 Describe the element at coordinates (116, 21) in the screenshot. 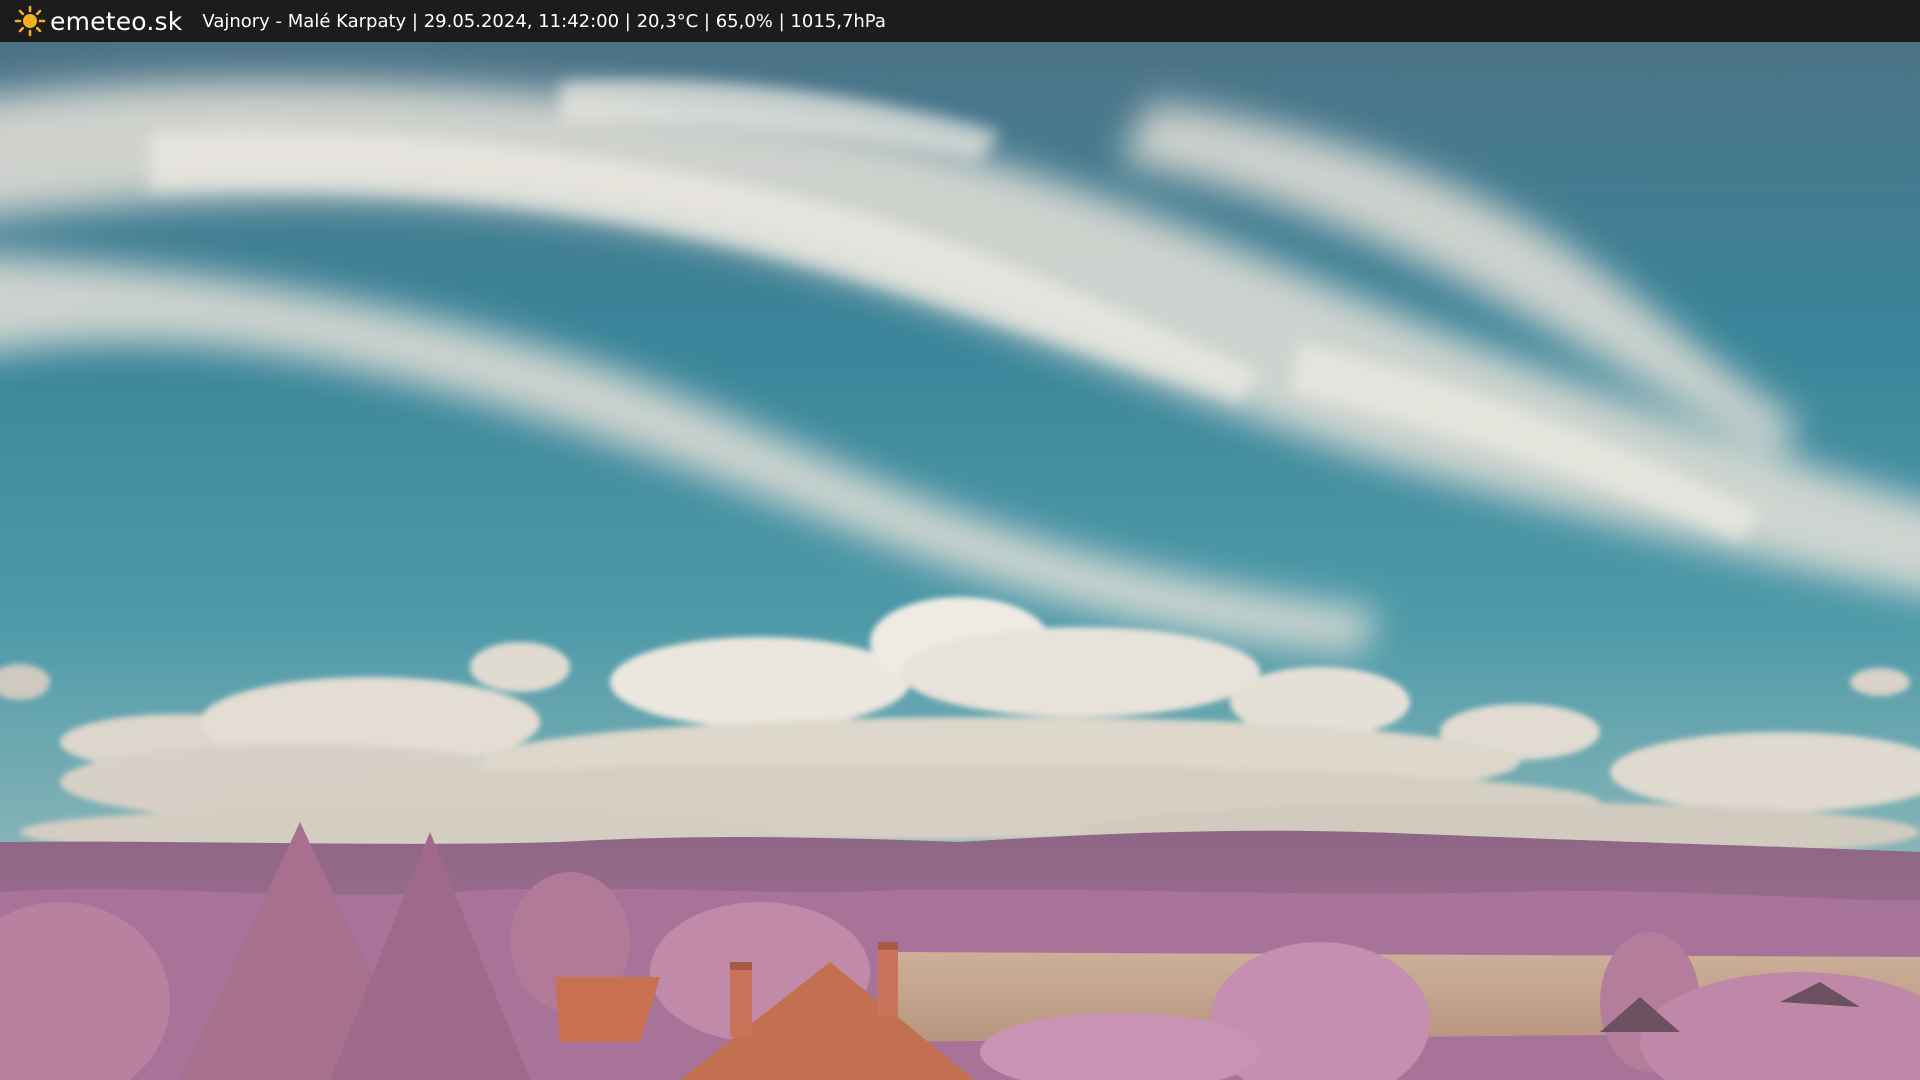

I see `brand-name: emeteo.sk` at that location.